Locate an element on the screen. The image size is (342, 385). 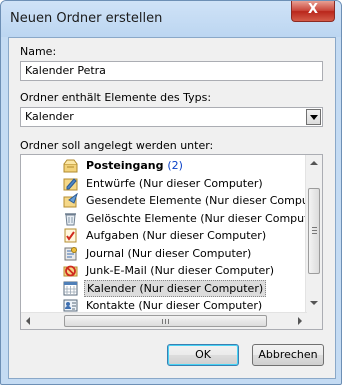
folder-item-label: Kontakte (Nur dieser Computer) is located at coordinates (174, 305).